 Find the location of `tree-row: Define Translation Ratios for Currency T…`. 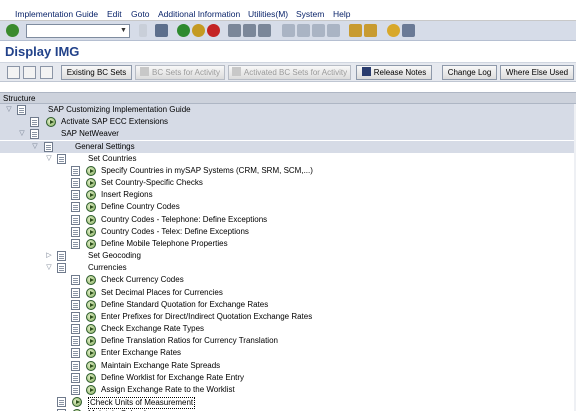

tree-row: Define Translation Ratios for Currency T… is located at coordinates (288, 341).